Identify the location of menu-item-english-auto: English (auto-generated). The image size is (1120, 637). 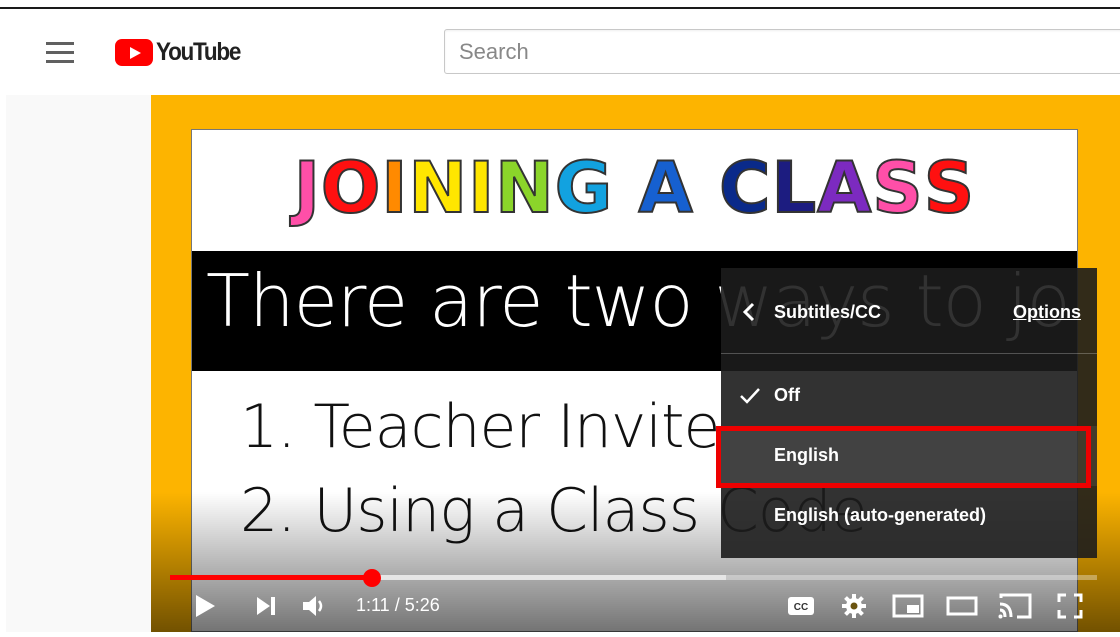
(909, 516).